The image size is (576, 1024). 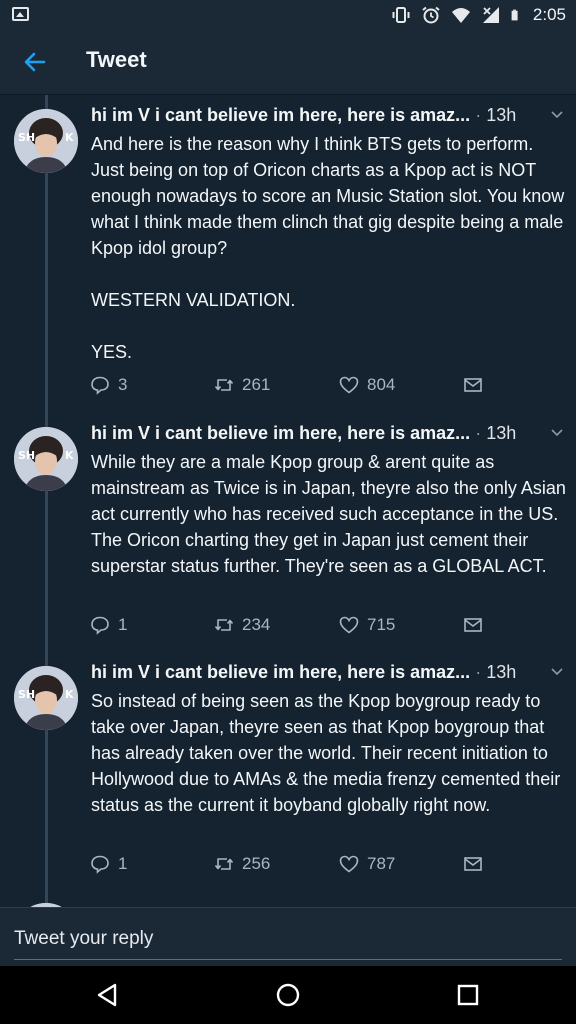 What do you see at coordinates (288, 15) in the screenshot?
I see `status-bar: 2:05` at bounding box center [288, 15].